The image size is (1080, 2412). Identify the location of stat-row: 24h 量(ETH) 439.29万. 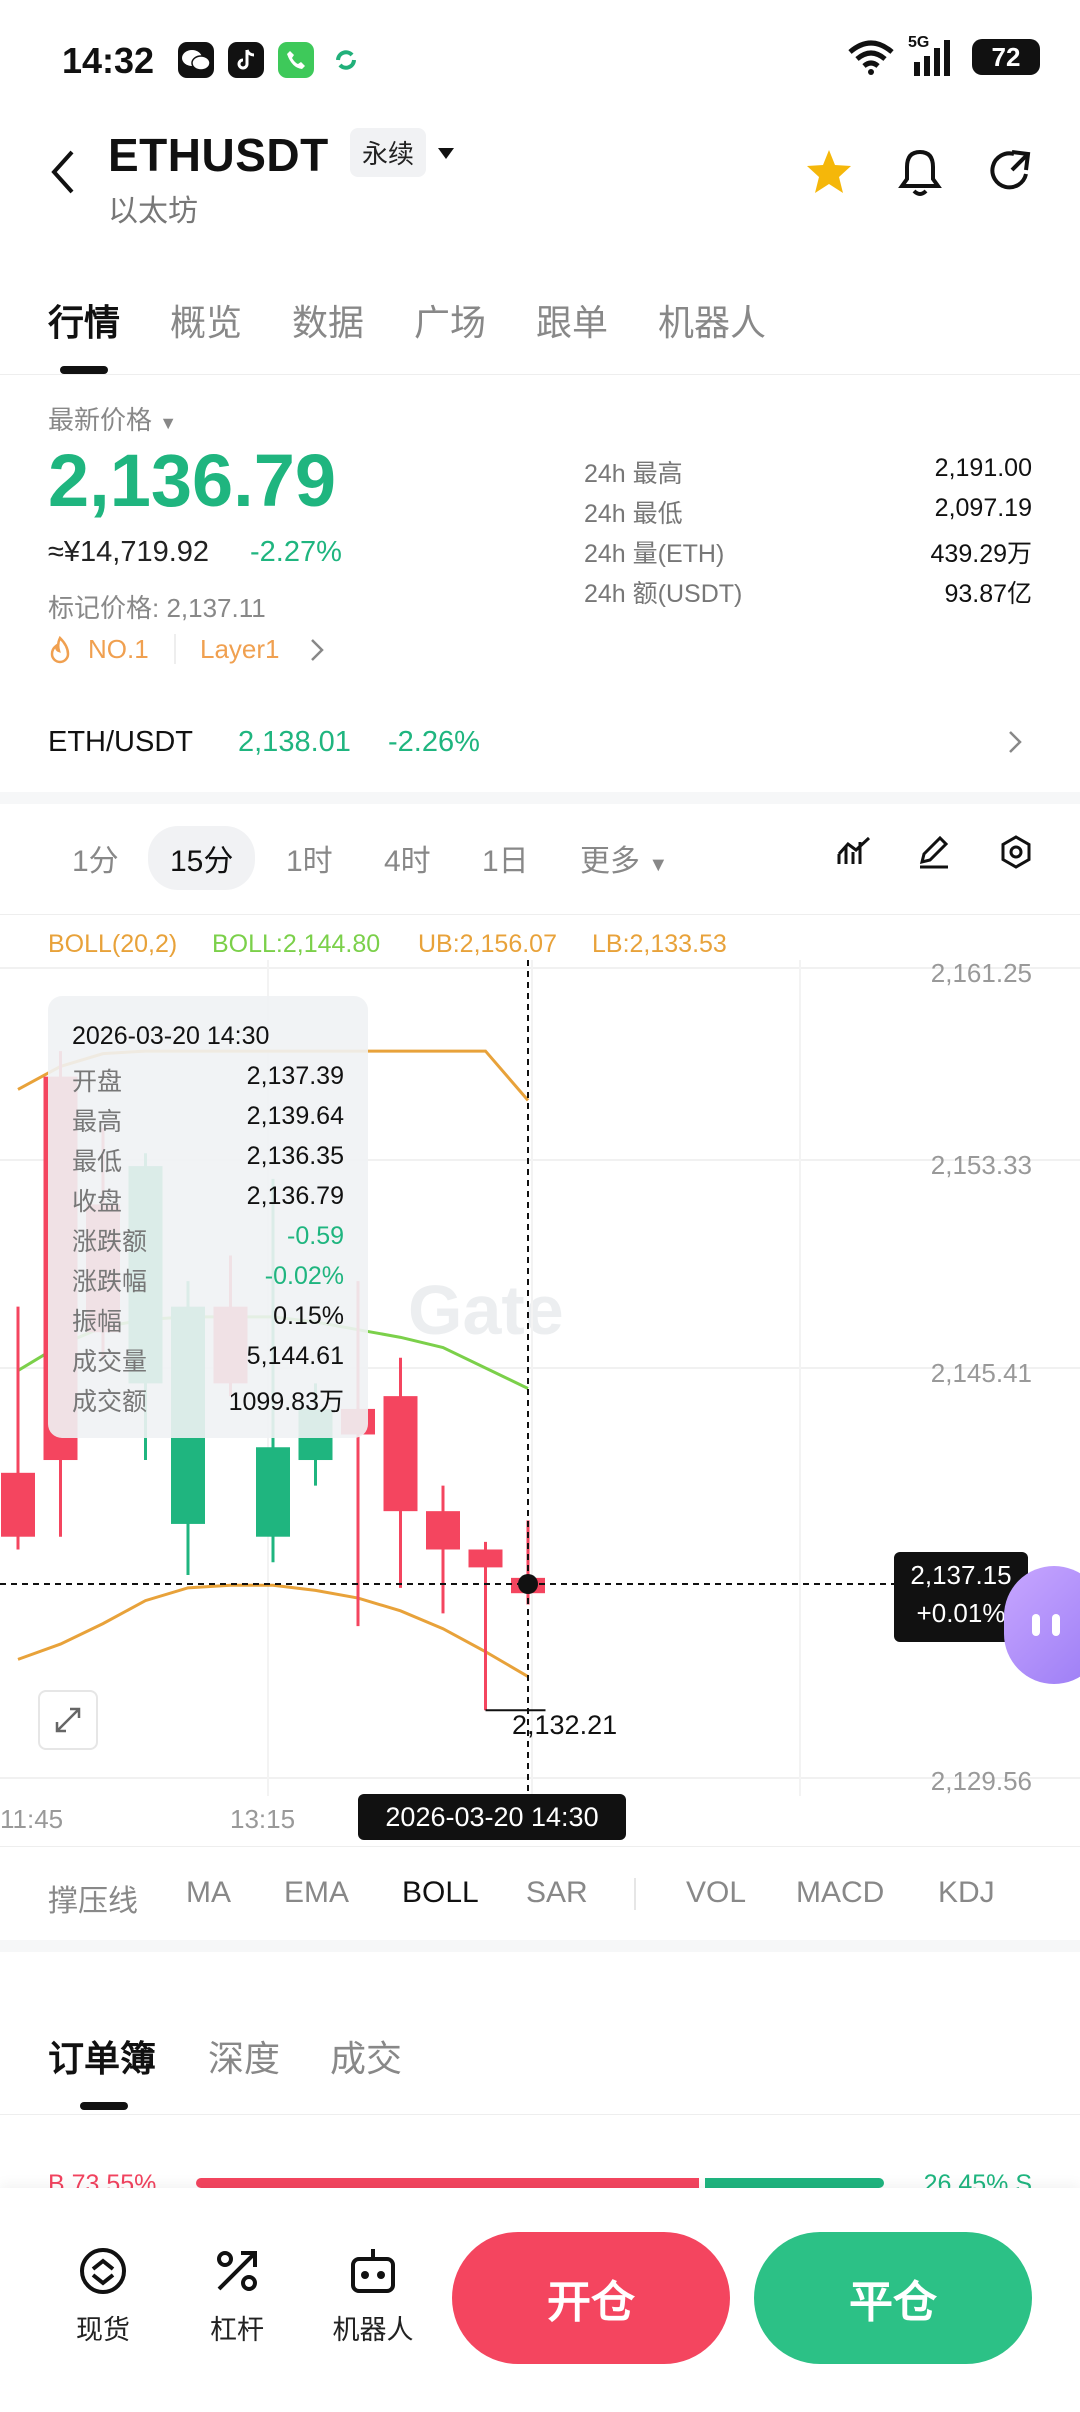
(808, 554).